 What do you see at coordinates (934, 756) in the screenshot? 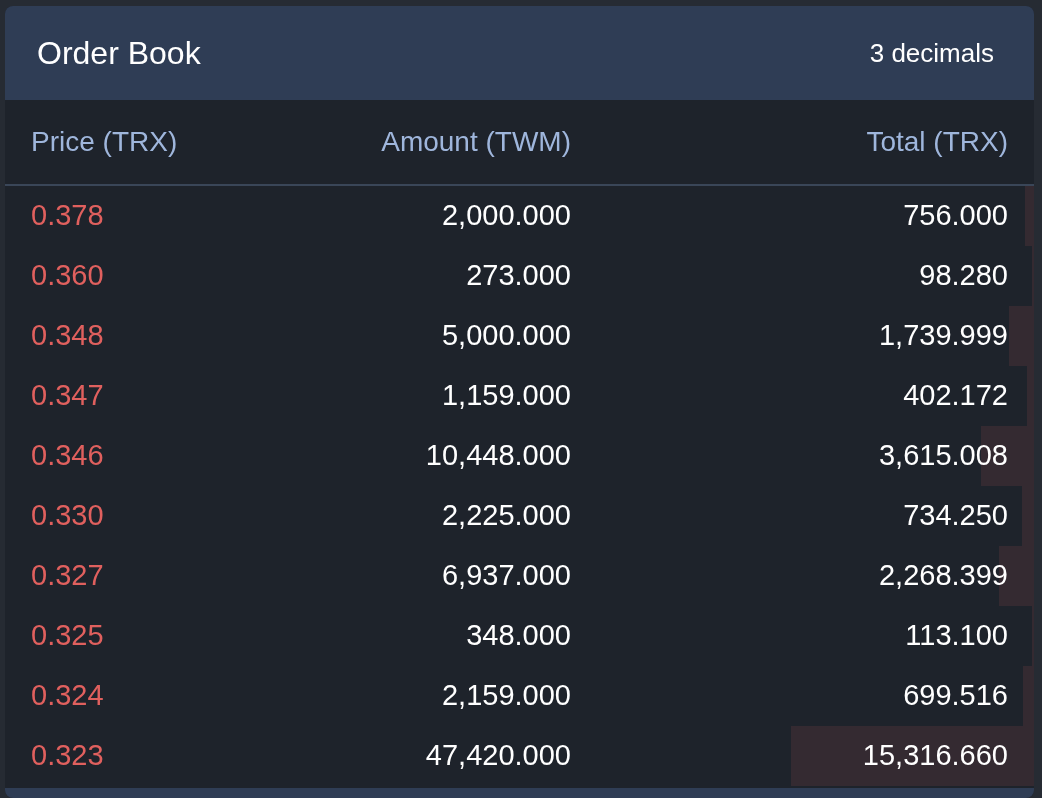
I see `total-cell-text: 15,316.660` at bounding box center [934, 756].